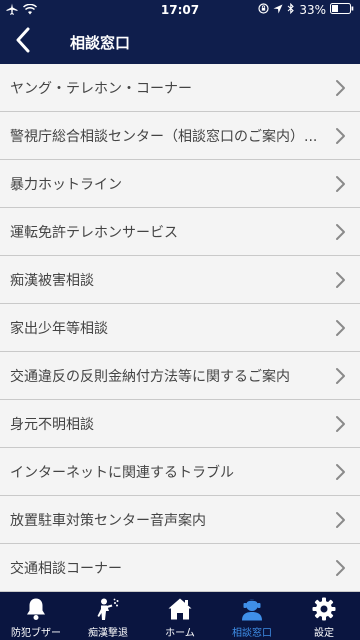 Image resolution: width=360 pixels, height=640 pixels. Describe the element at coordinates (180, 10) in the screenshot. I see `status-bar: 17:07 33%` at that location.